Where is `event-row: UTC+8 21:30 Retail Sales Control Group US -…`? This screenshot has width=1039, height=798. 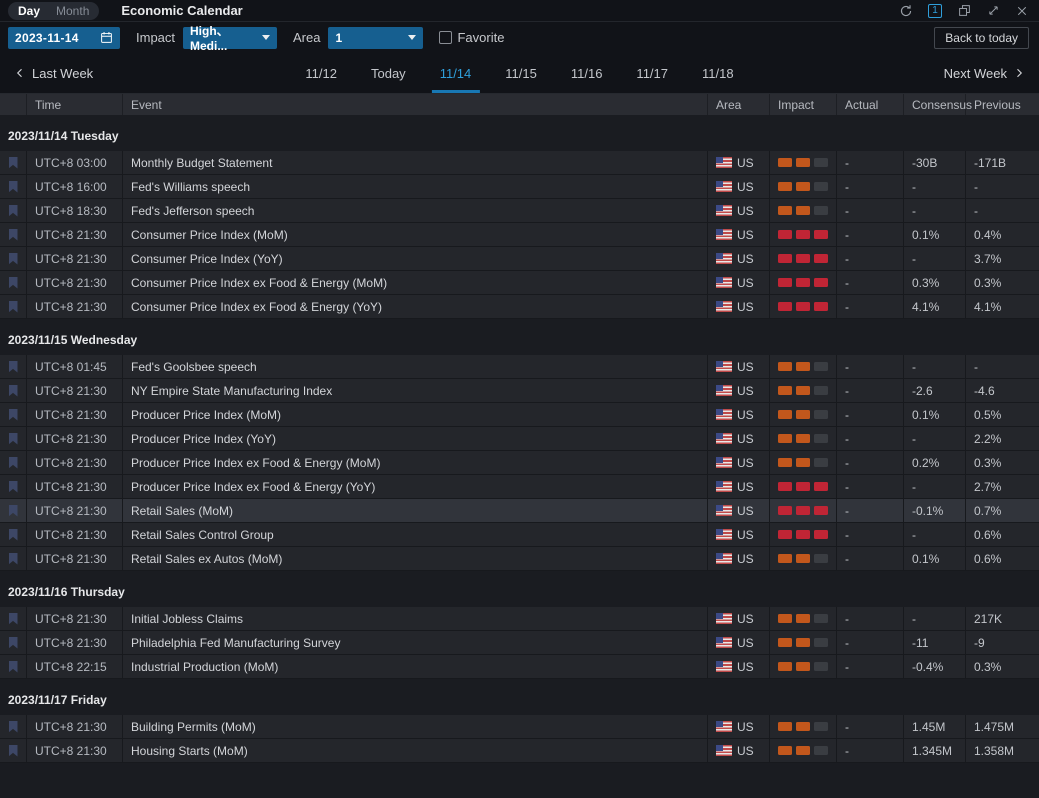 event-row: UTC+8 21:30 Retail Sales Control Group US -… is located at coordinates (519, 535).